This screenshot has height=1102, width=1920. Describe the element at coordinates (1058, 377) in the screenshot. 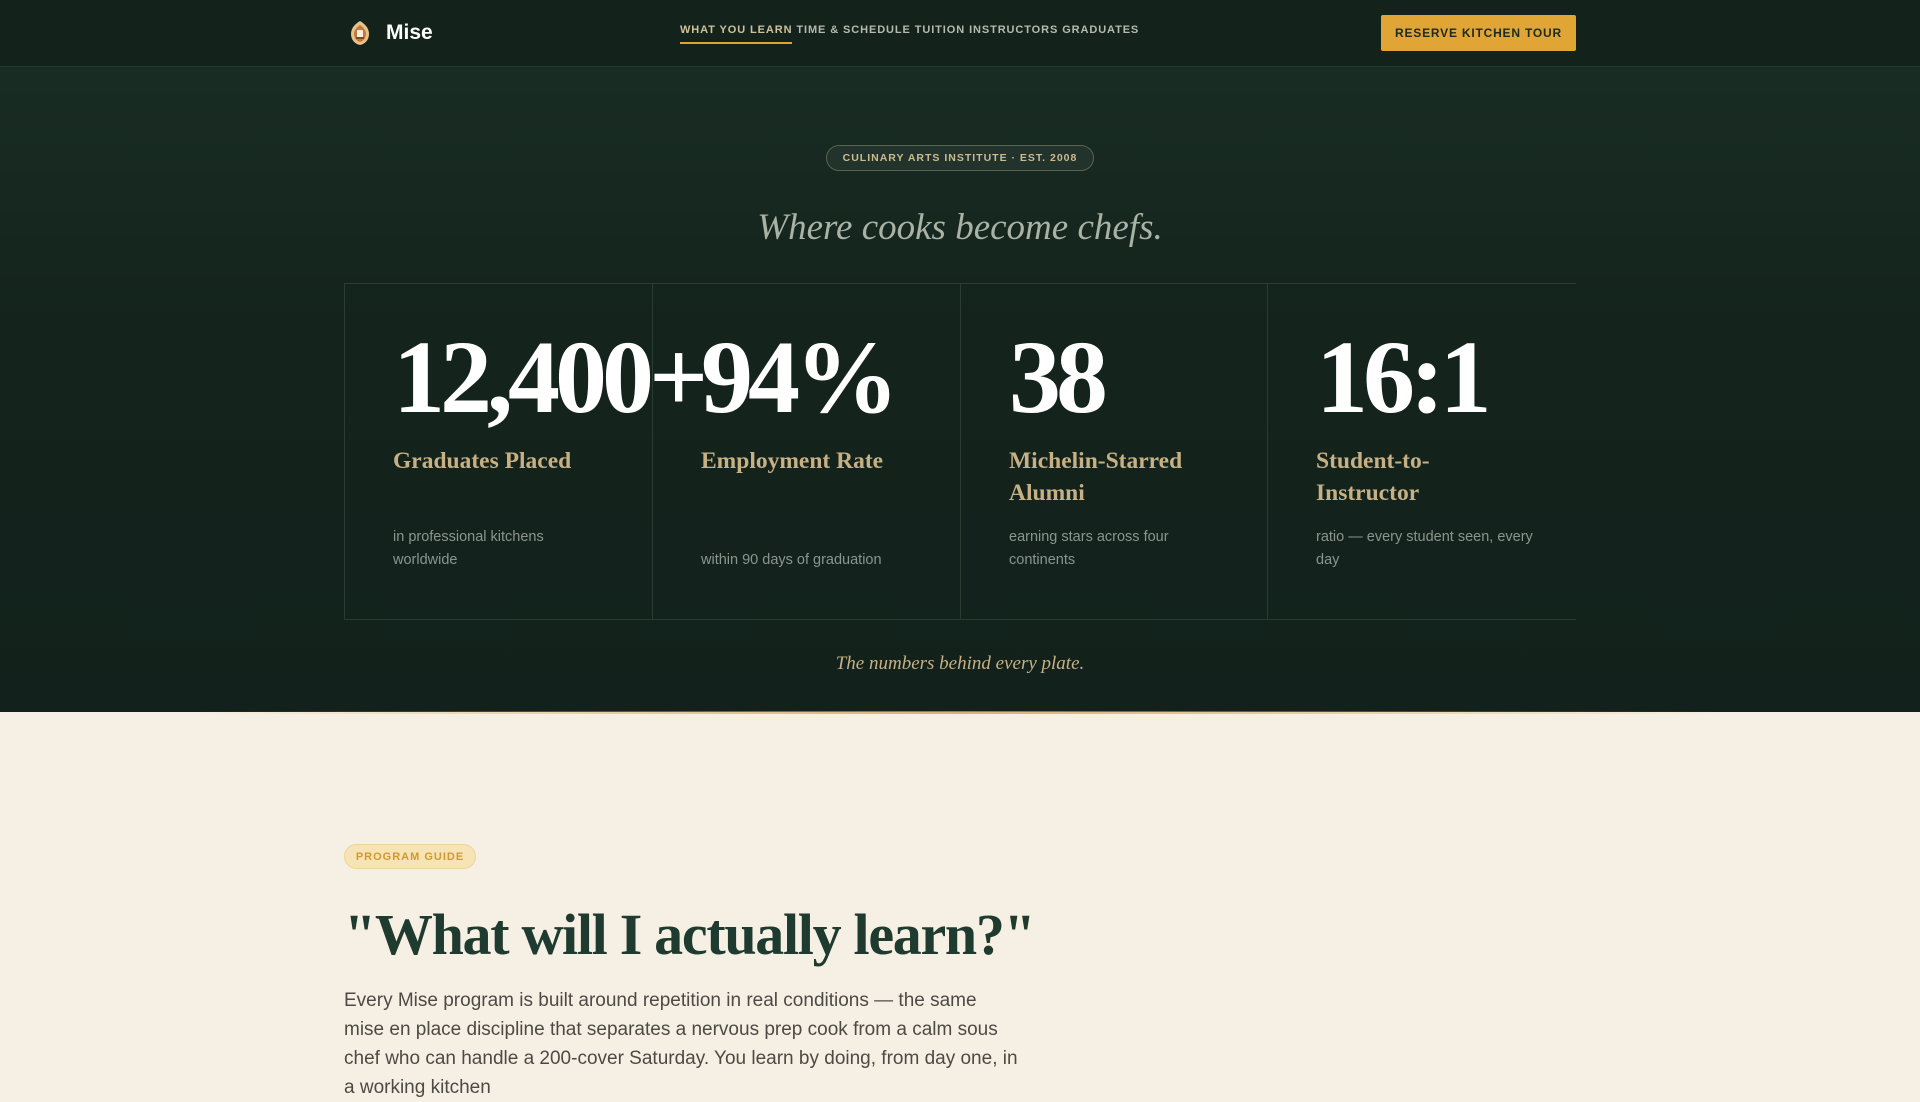

I see `stat-value: 38` at that location.